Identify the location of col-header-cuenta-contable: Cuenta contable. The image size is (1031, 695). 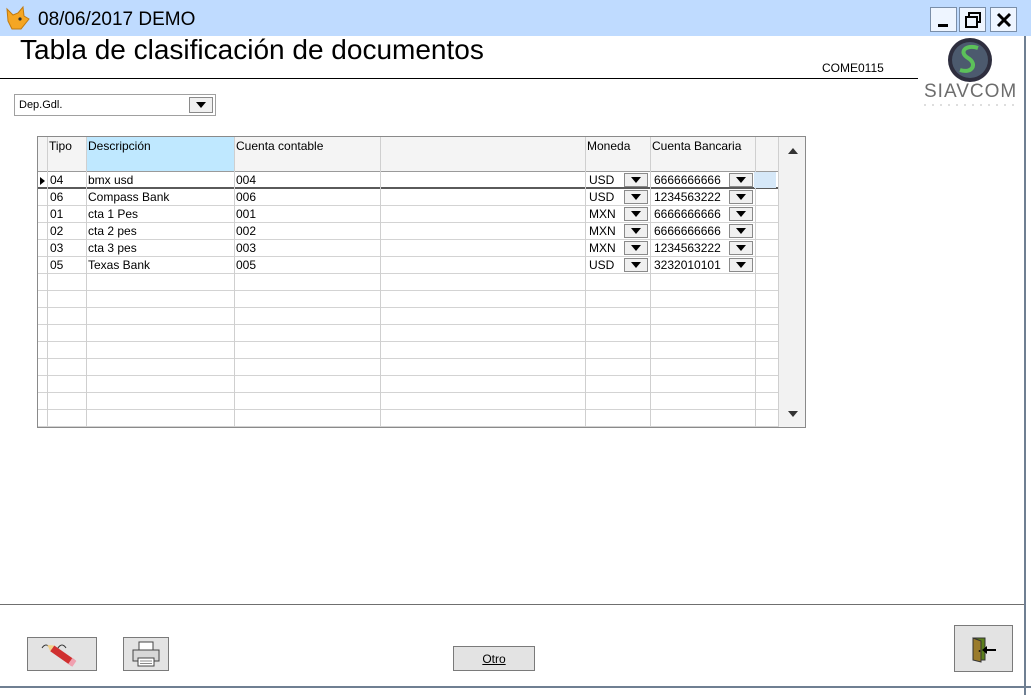
(307, 154).